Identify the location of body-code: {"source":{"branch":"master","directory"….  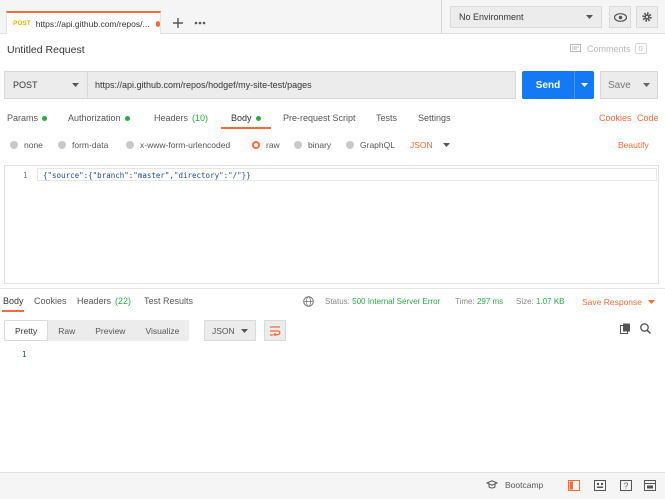
(147, 175).